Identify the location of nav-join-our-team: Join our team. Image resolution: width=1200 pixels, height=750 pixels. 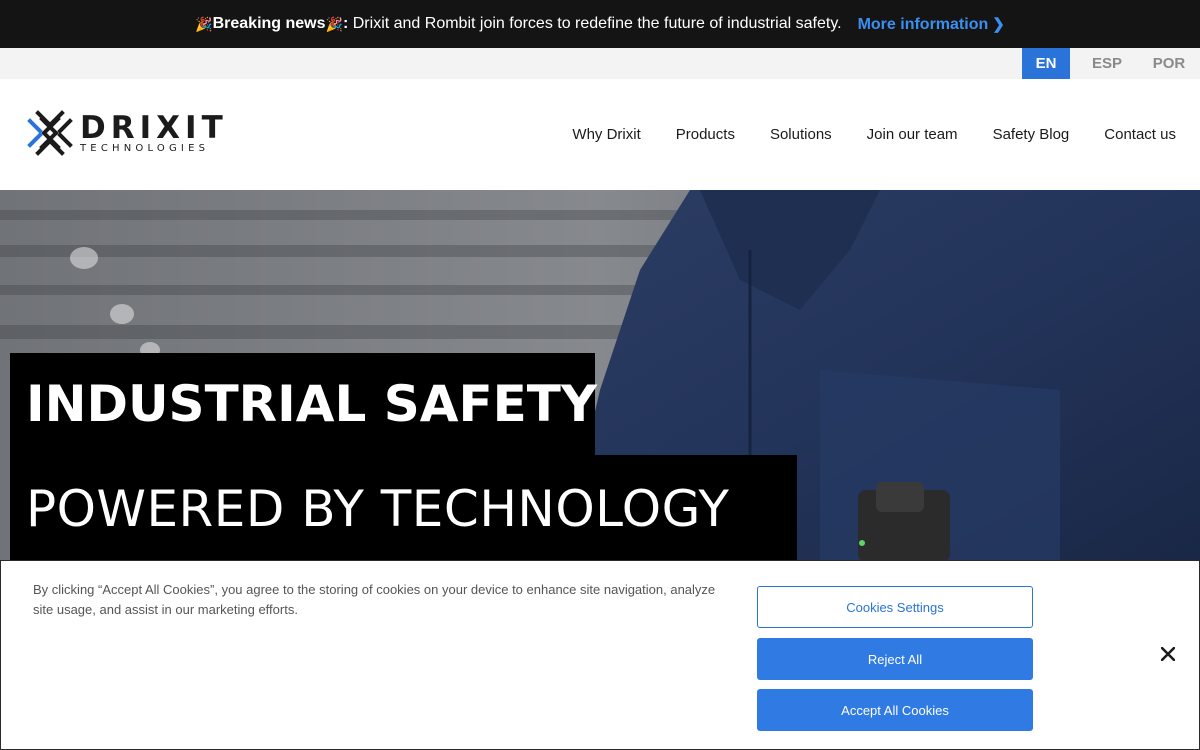
(912, 134).